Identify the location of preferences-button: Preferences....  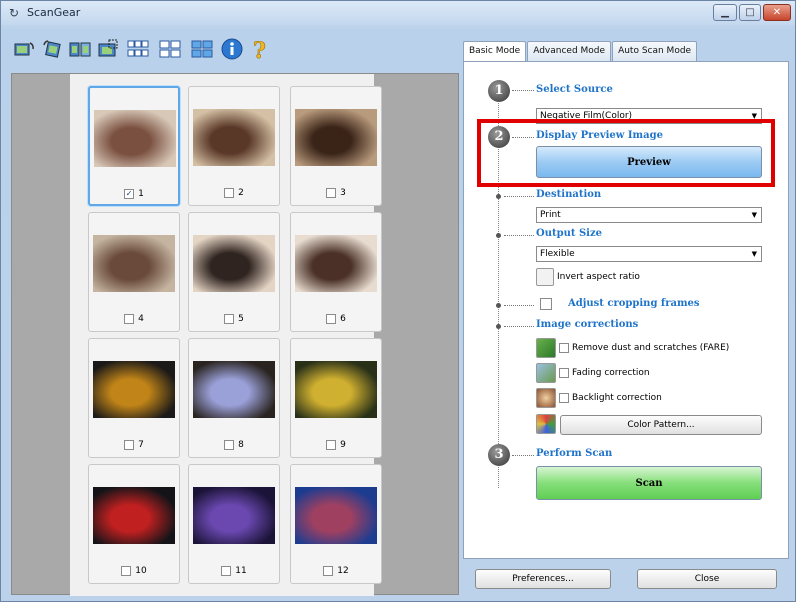
(543, 579).